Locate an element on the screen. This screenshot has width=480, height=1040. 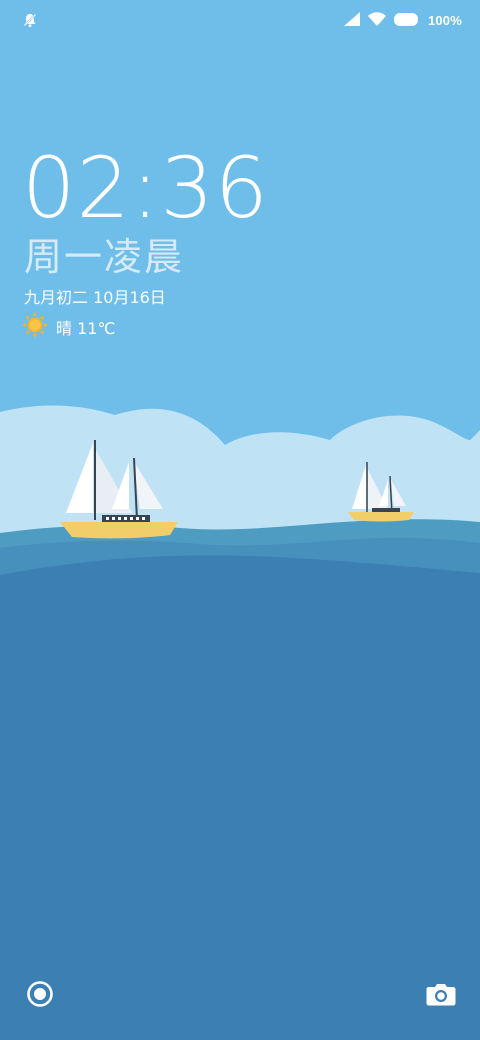
voice-assistant-icon is located at coordinates (40, 996).